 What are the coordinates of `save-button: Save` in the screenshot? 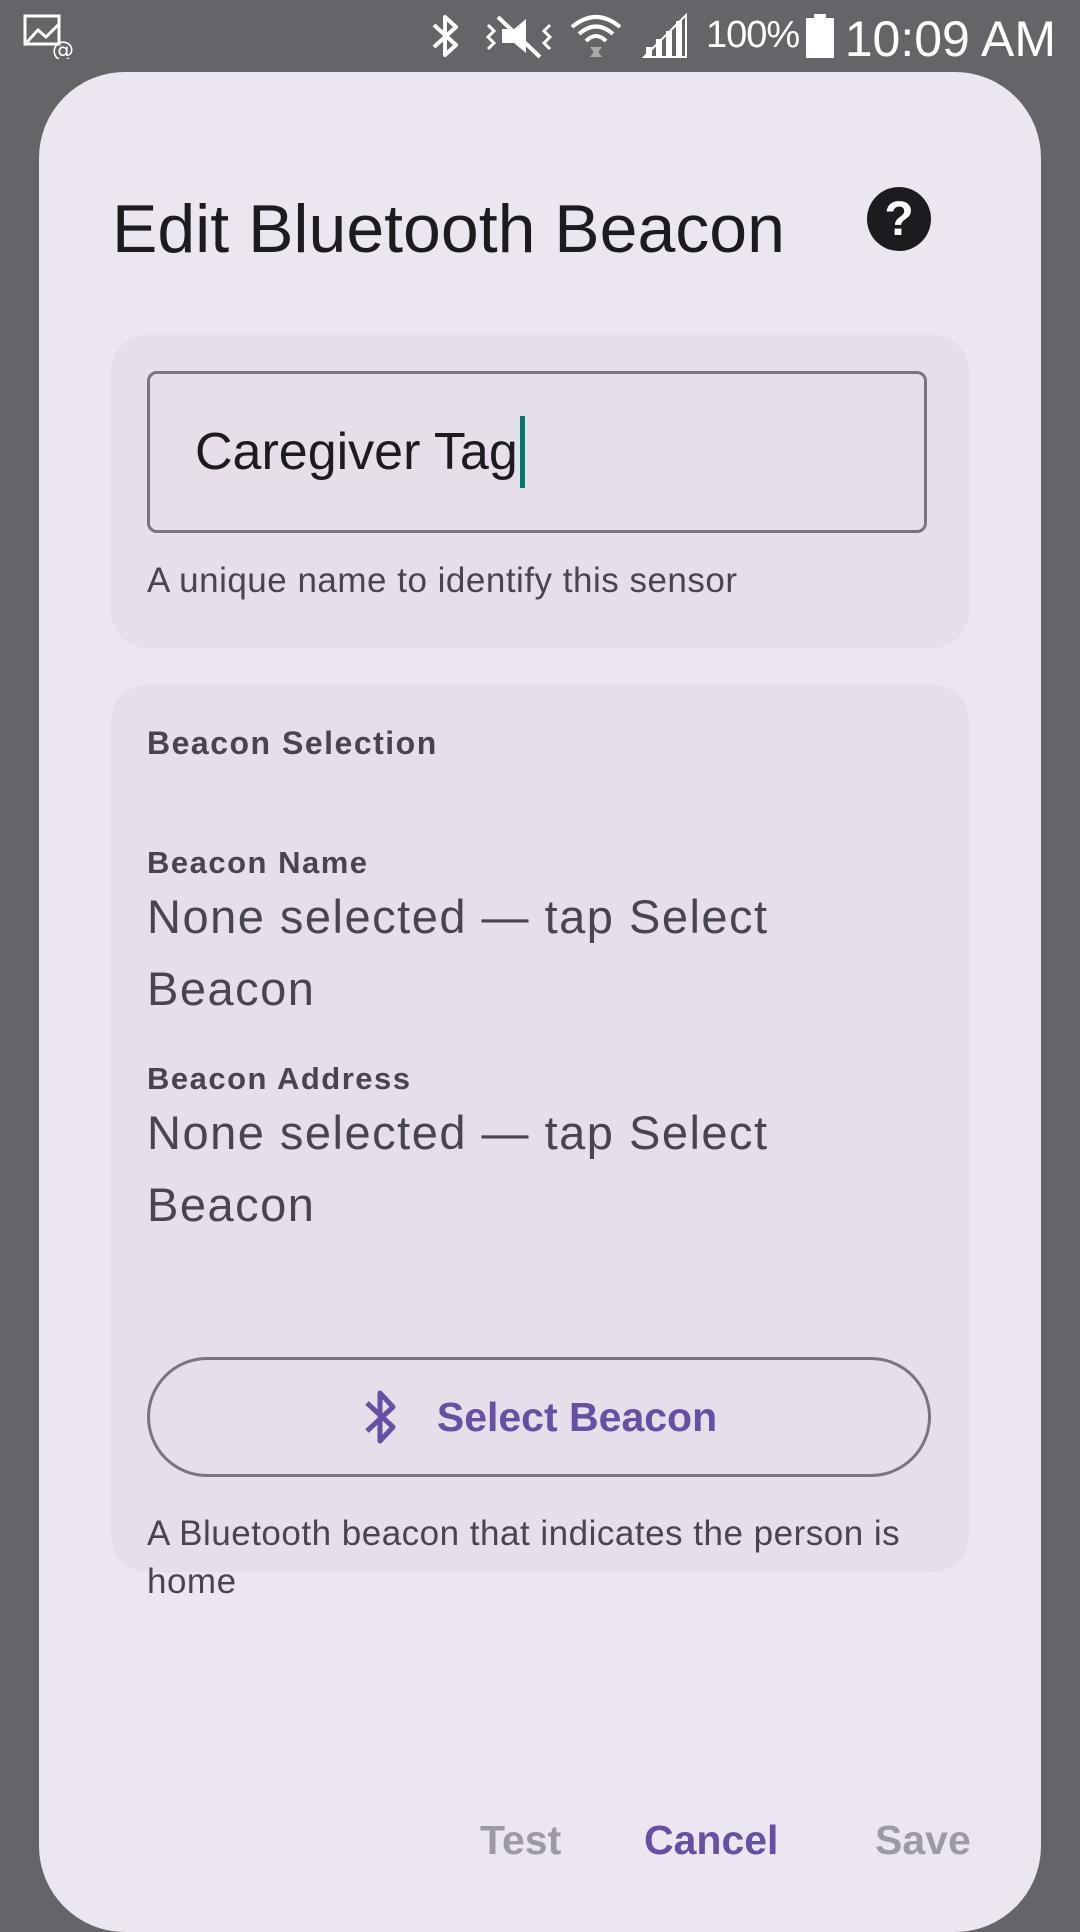 It's located at (923, 1840).